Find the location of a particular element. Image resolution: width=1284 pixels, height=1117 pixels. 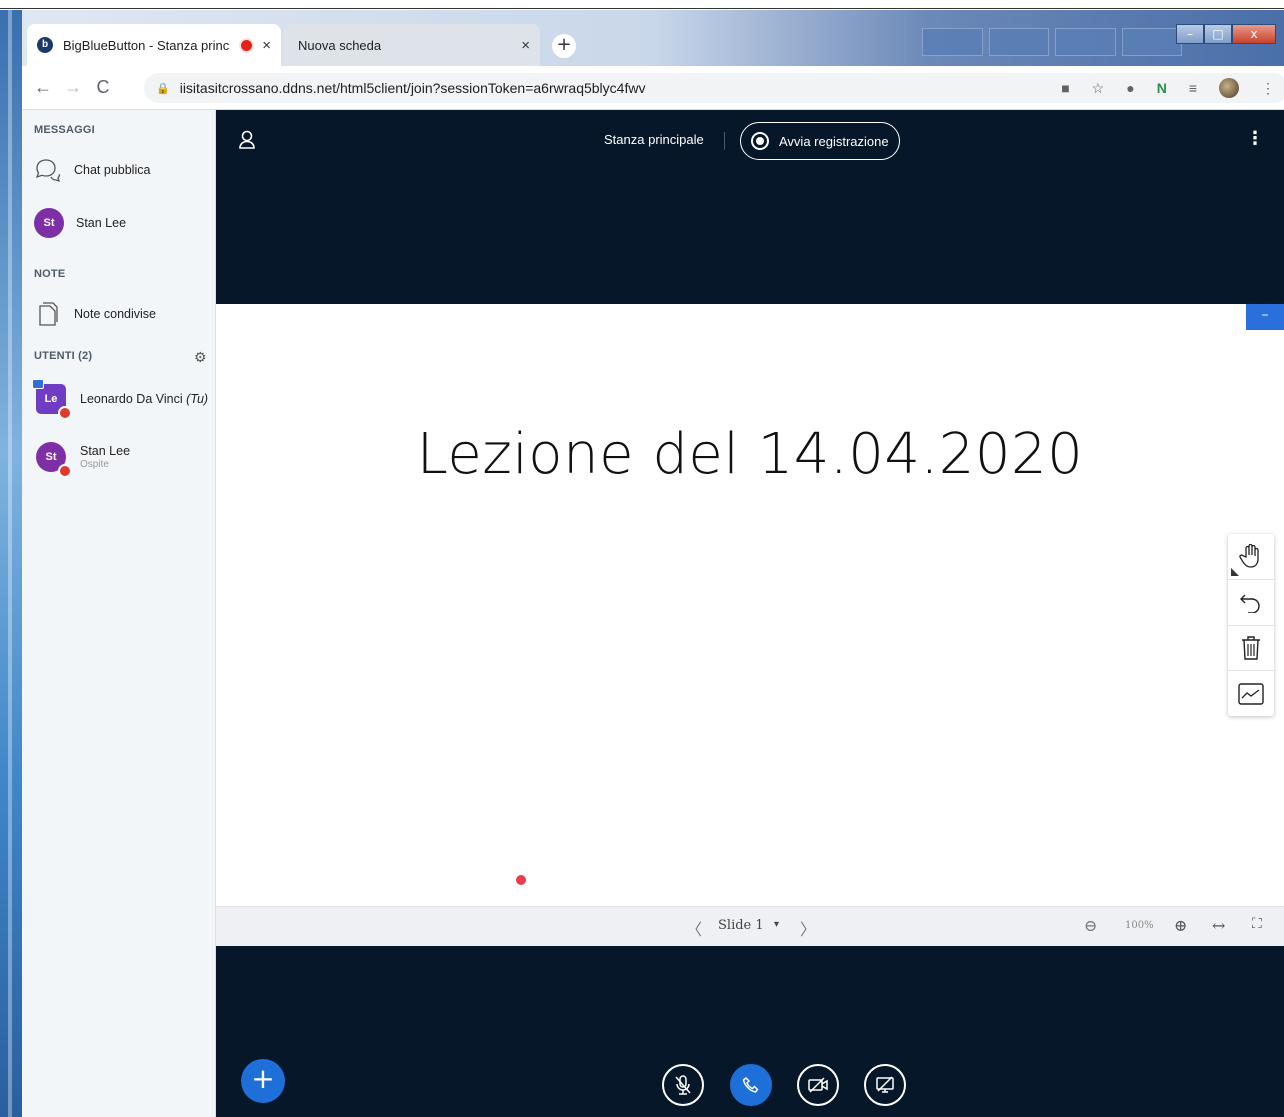

lock-icon: 🔒 is located at coordinates (163, 88).